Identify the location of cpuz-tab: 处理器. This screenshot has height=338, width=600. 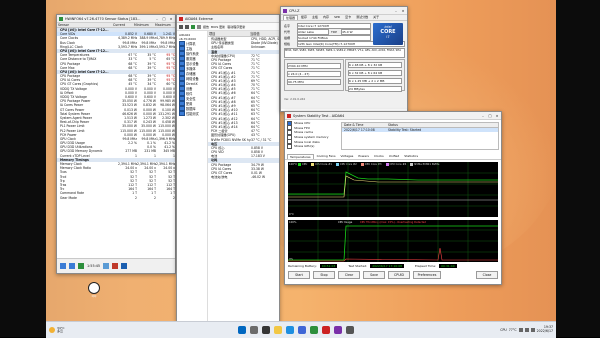
(291, 17).